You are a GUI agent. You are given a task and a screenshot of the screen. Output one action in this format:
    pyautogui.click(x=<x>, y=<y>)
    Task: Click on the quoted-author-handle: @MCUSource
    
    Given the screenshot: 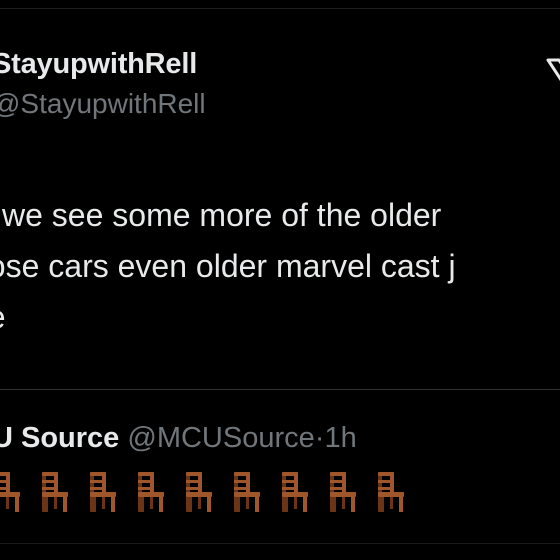 What is the action you would take?
    pyautogui.click(x=220, y=438)
    